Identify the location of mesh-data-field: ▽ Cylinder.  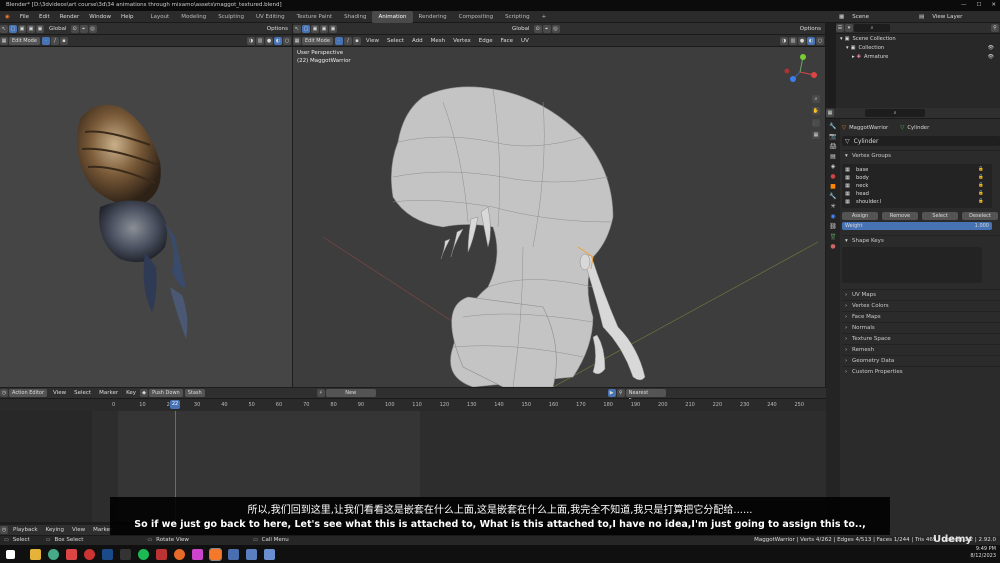
(921, 141).